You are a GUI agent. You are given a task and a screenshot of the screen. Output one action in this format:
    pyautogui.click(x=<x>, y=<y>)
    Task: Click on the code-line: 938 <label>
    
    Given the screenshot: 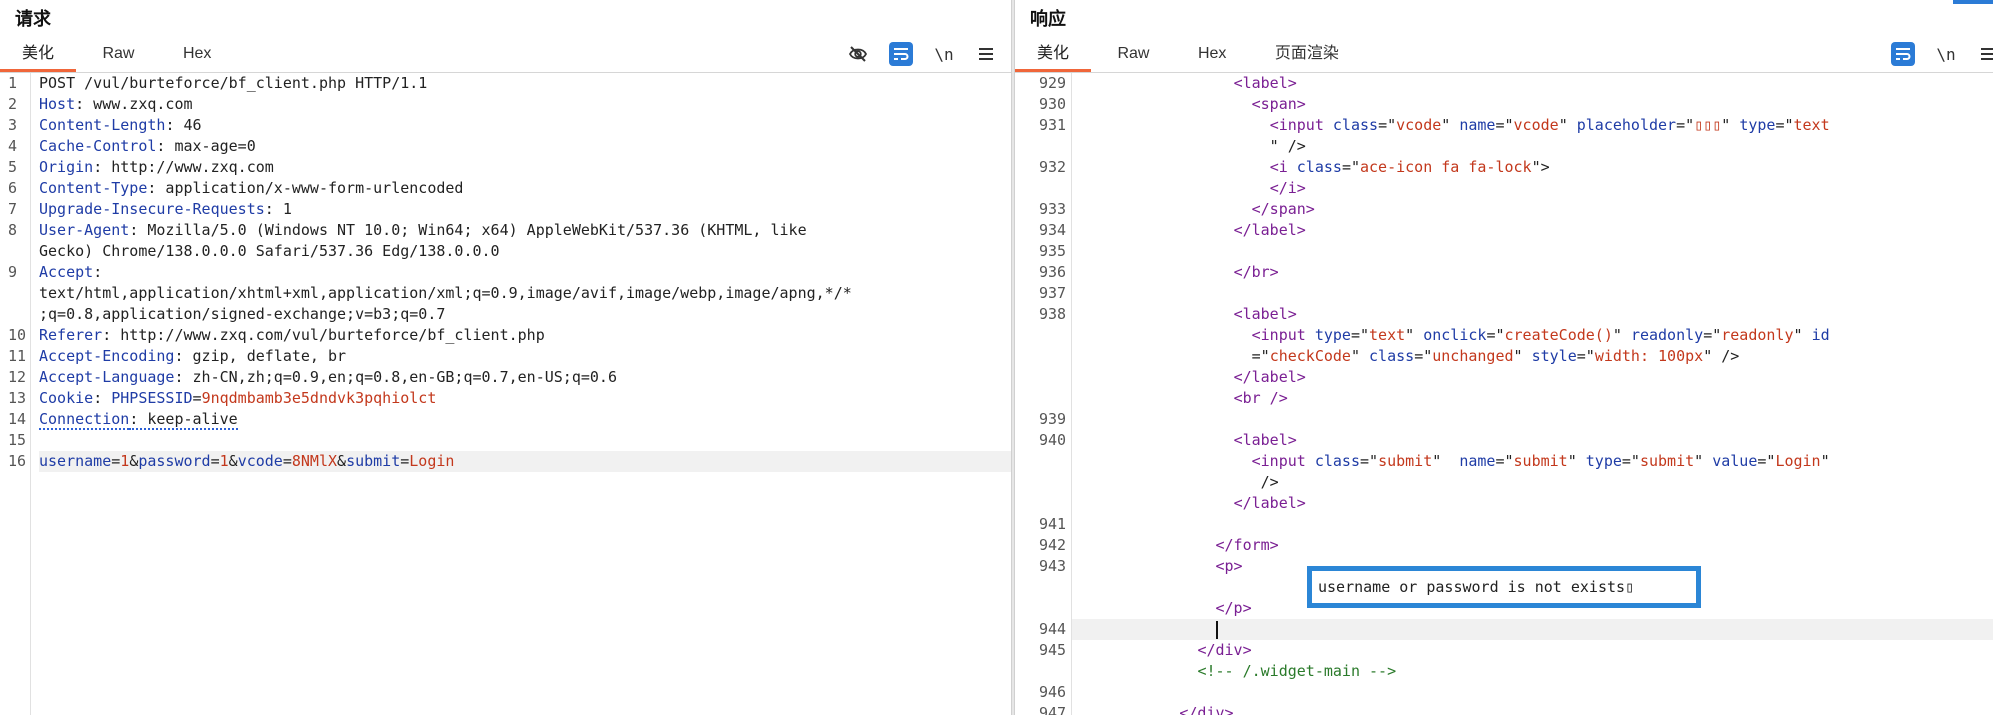 What is the action you would take?
    pyautogui.click(x=1504, y=314)
    